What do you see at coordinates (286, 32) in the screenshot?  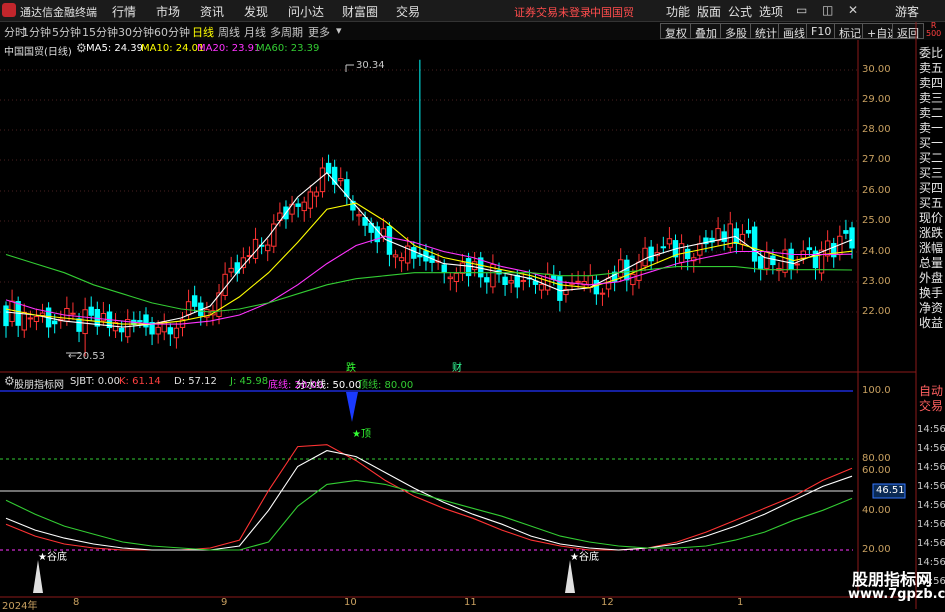 I see `tf-multi: 多周期` at bounding box center [286, 32].